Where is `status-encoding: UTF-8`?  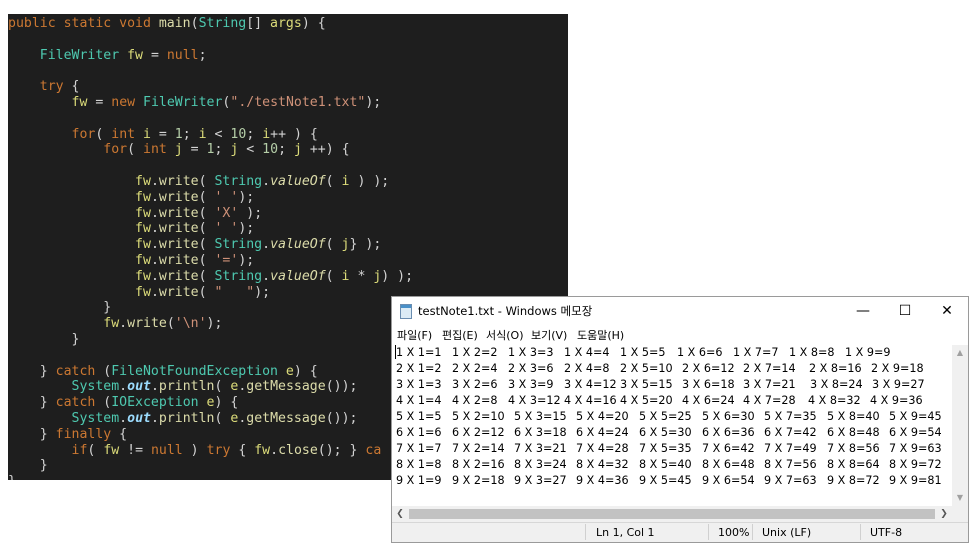
status-encoding: UTF-8 is located at coordinates (886, 532).